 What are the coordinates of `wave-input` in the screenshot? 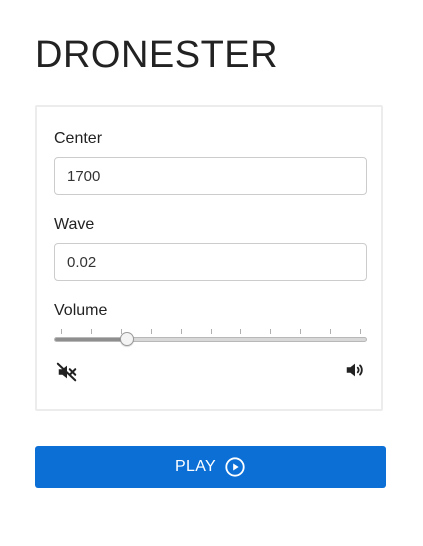 It's located at (210, 262).